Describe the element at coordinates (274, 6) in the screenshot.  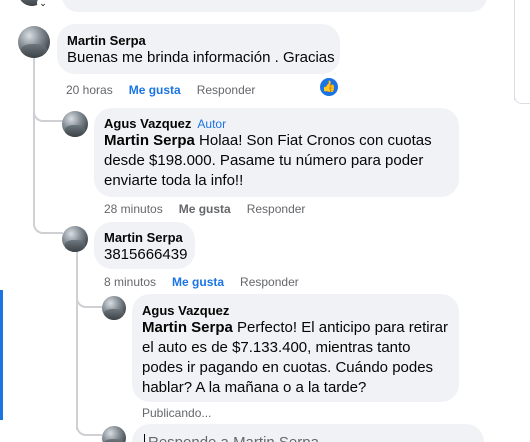
I see `top-cropped-bubble` at that location.